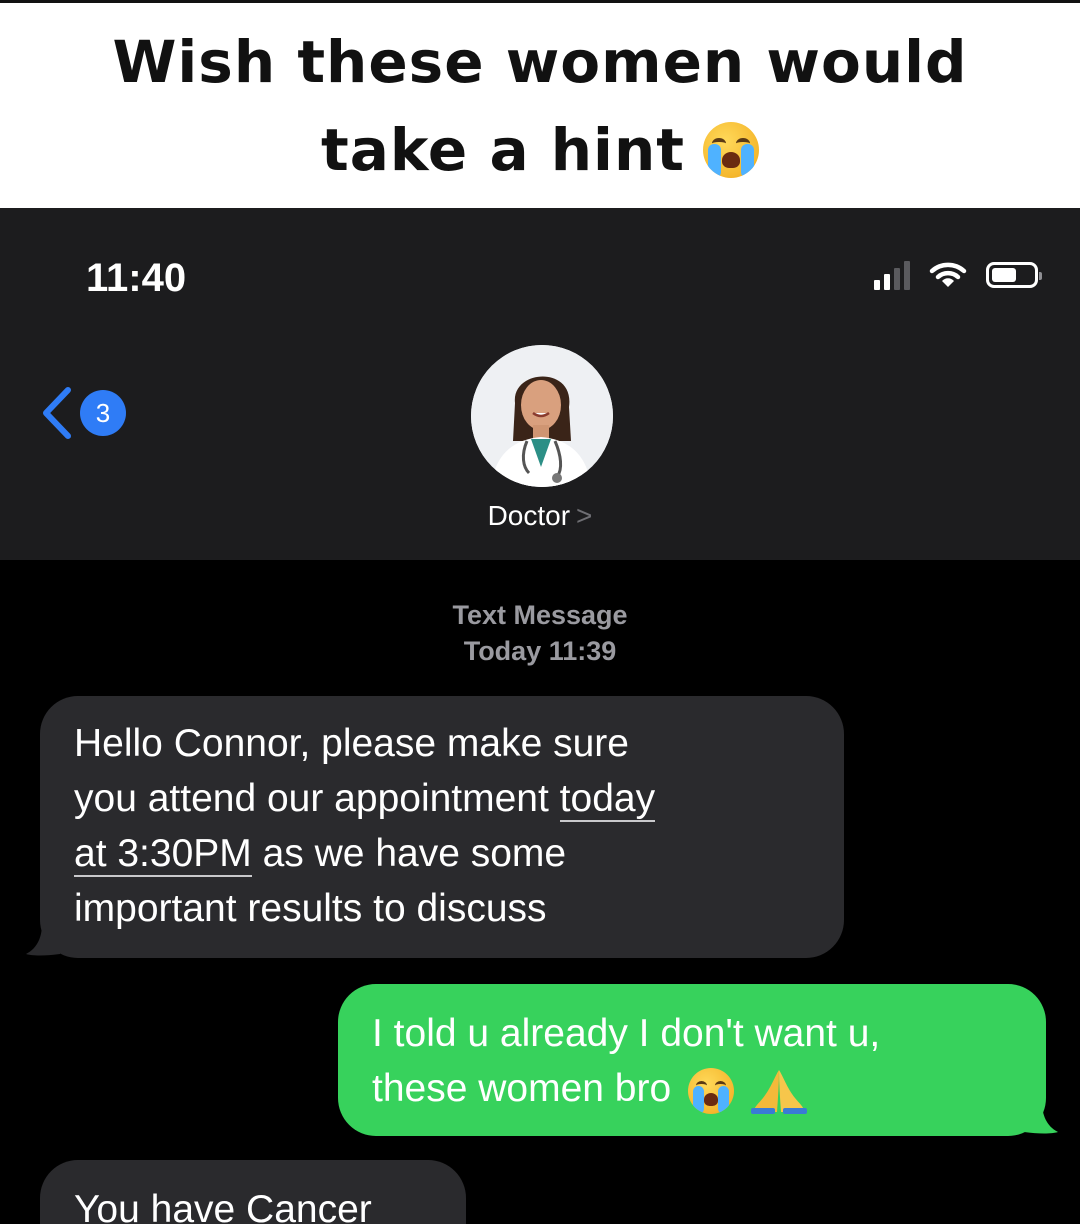 The height and width of the screenshot is (1224, 1080). What do you see at coordinates (948, 274) in the screenshot?
I see `wifi-icon` at bounding box center [948, 274].